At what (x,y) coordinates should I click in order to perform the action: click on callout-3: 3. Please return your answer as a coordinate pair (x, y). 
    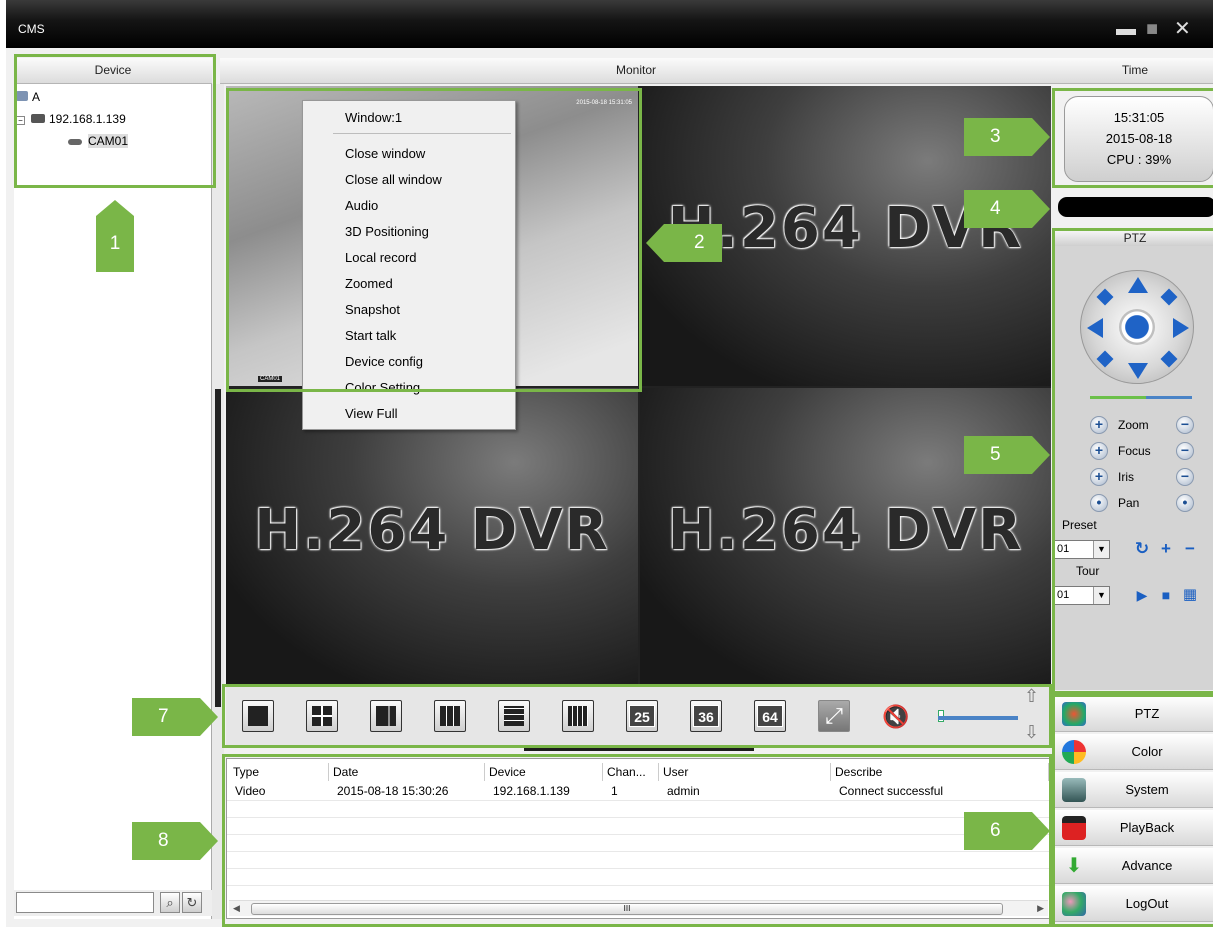
    Looking at the image, I should click on (1007, 137).